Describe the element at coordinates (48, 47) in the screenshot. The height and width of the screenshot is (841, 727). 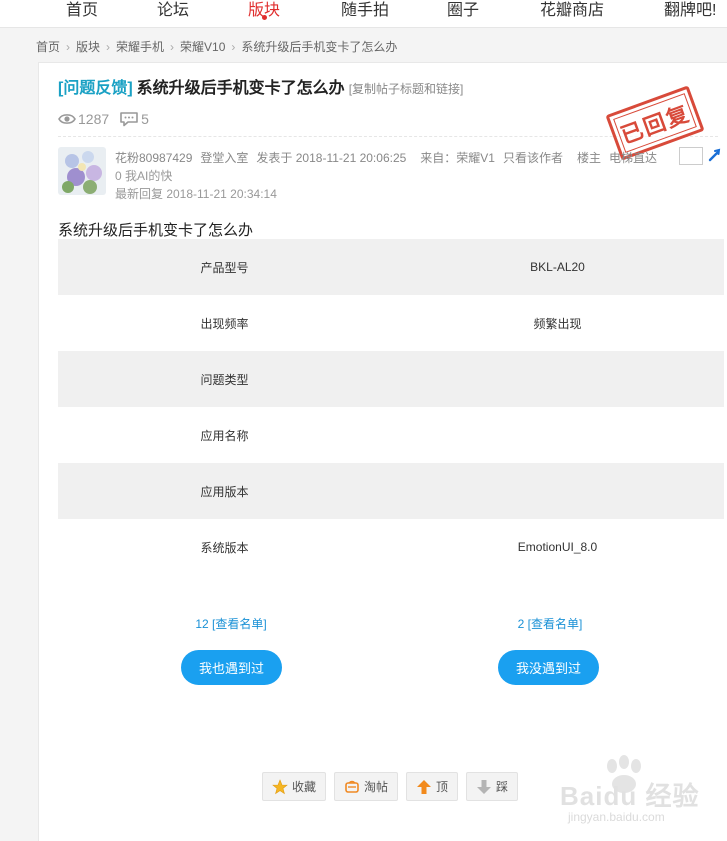
I see `breadcrumb-home: 首页` at that location.